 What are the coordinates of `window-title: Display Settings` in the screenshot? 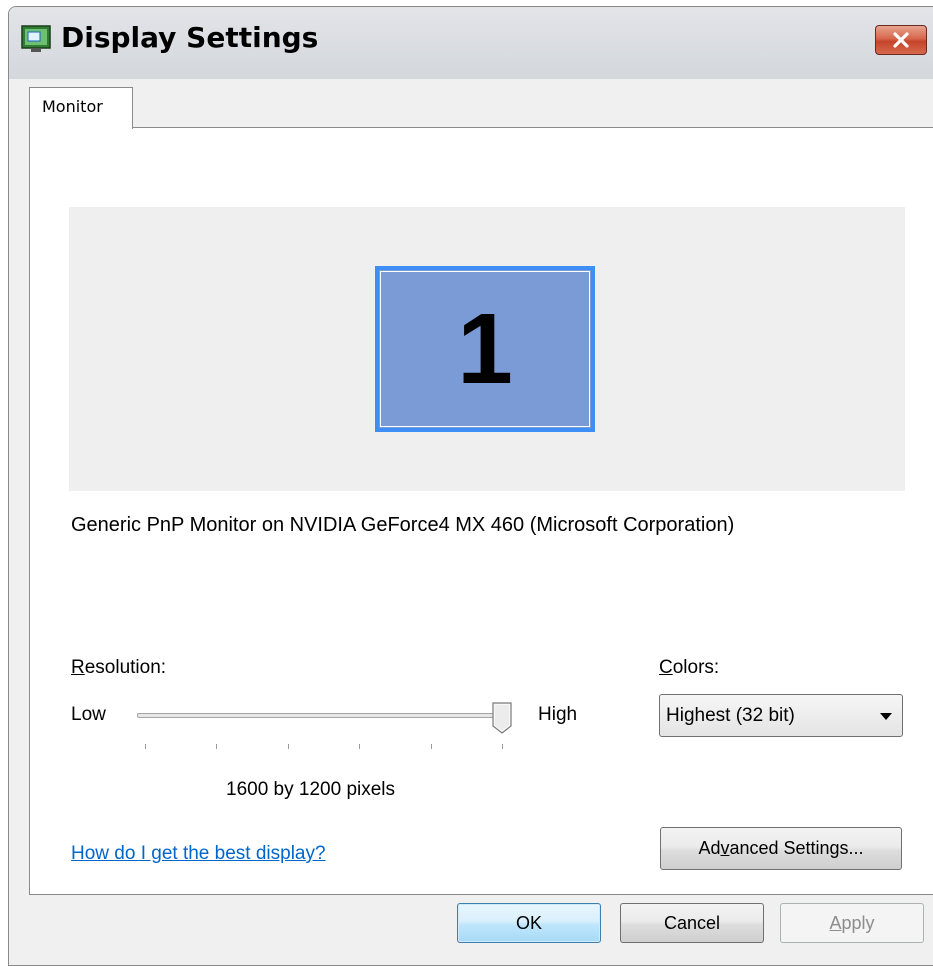 It's located at (190, 37).